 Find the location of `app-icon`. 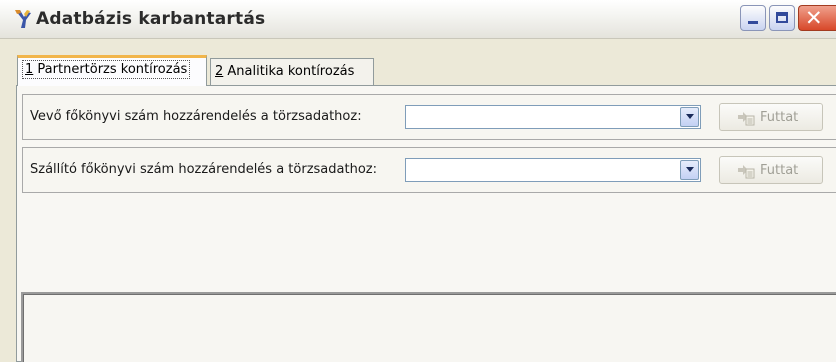

app-icon is located at coordinates (23, 19).